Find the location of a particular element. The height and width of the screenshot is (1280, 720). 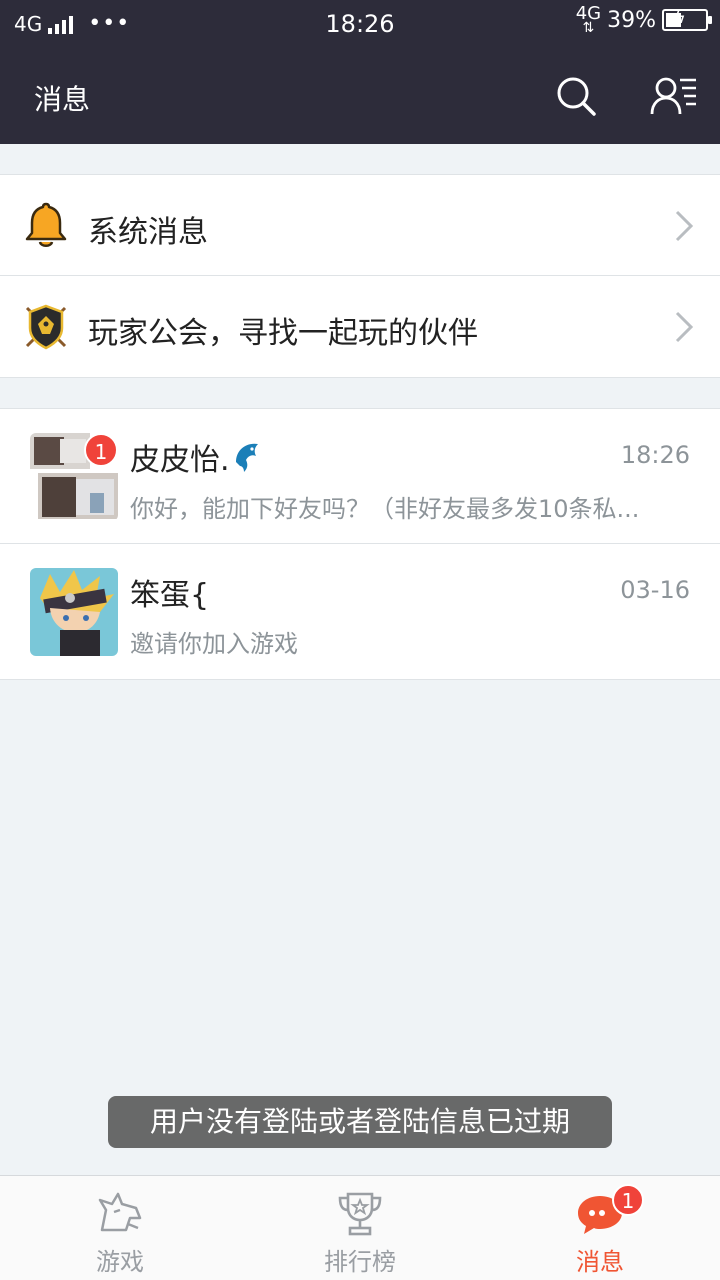

conversation-name-wrap: 皮皮怡. is located at coordinates (196, 457).